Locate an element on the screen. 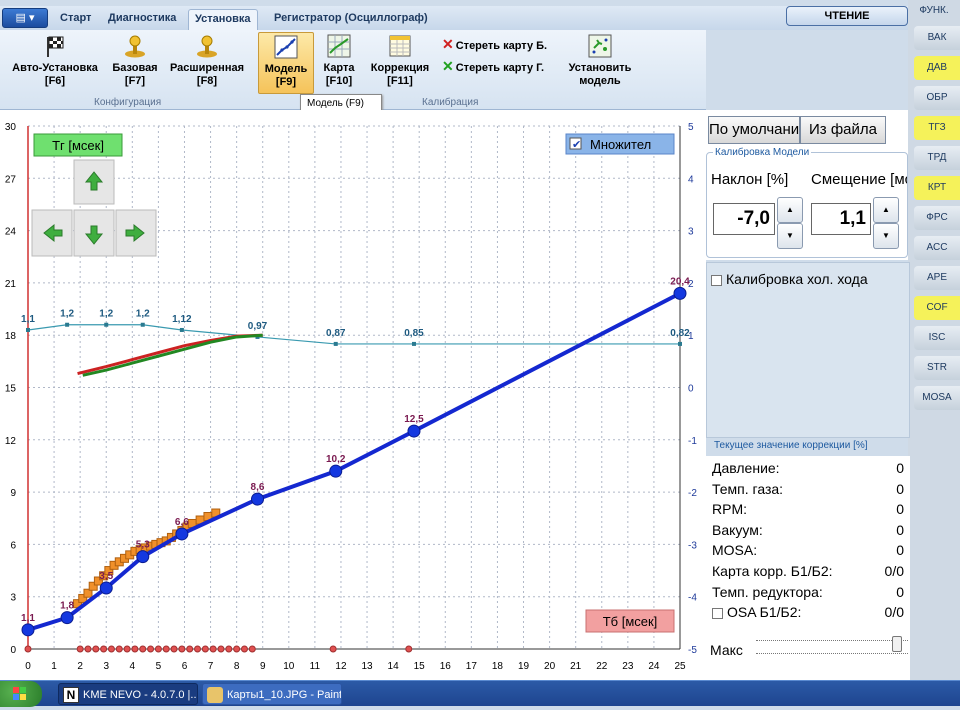 This screenshot has width=960, height=710. offset-up-button: ▲ is located at coordinates (886, 210).